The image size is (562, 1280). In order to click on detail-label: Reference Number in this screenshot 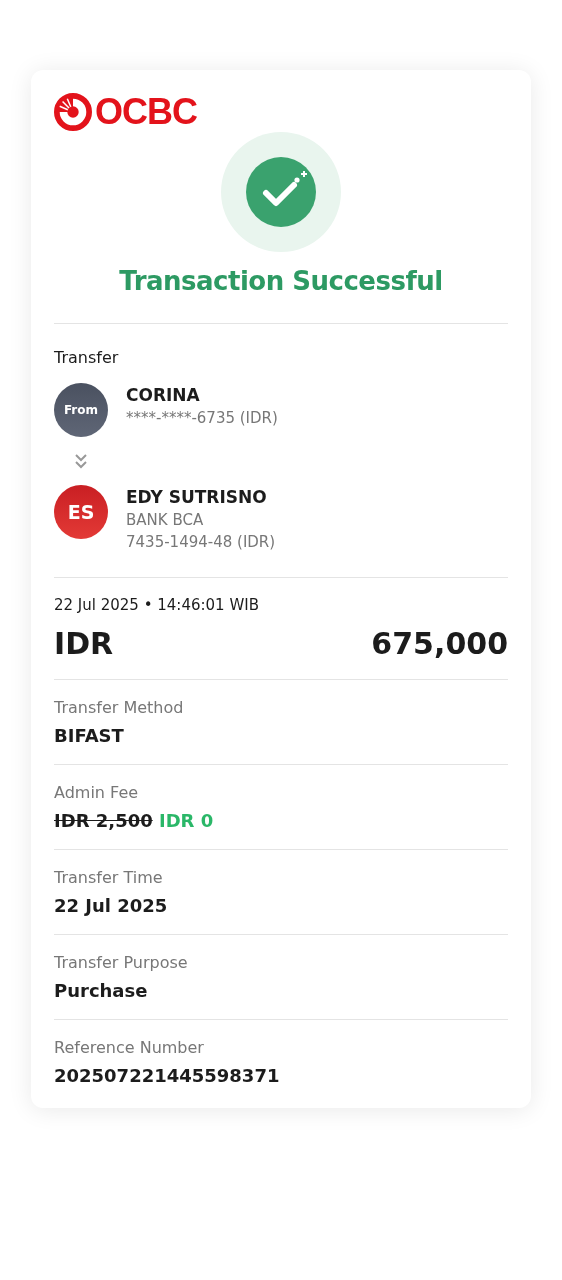, I will do `click(129, 1047)`.